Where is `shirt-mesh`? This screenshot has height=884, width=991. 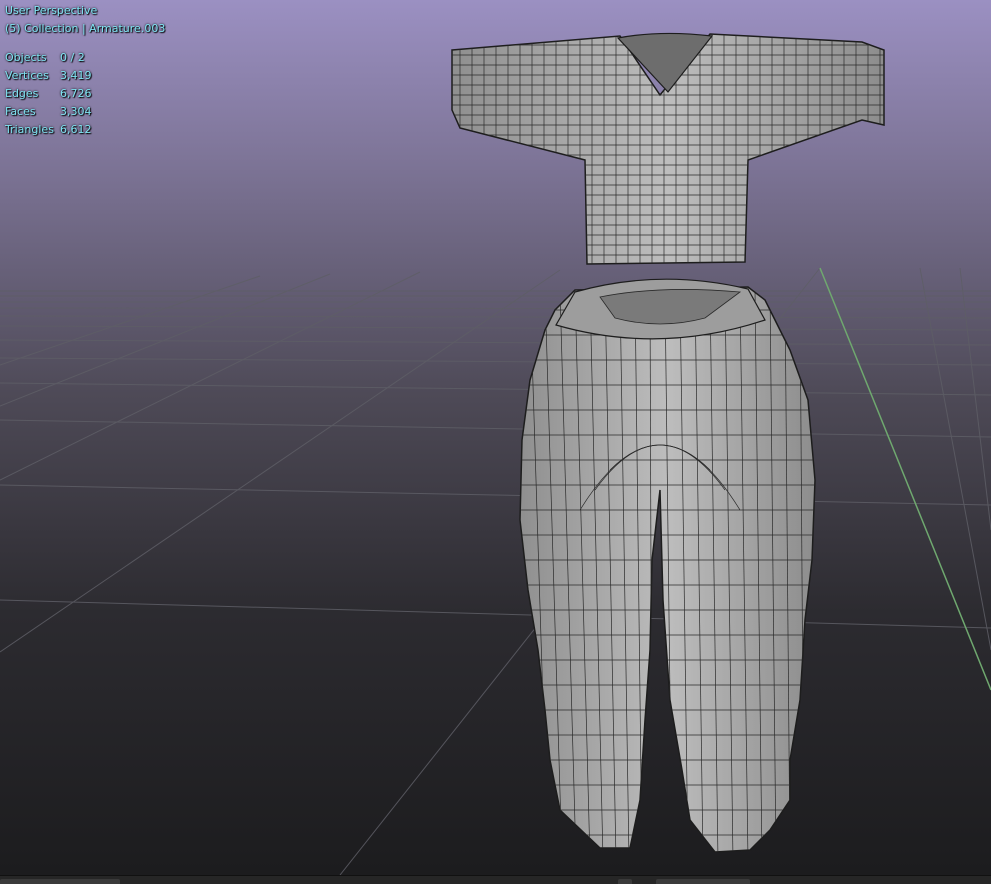 shirt-mesh is located at coordinates (668, 148).